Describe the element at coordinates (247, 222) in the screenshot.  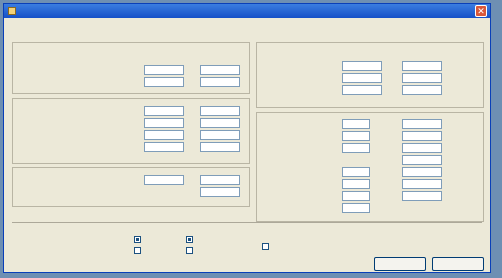
I see `divider` at that location.